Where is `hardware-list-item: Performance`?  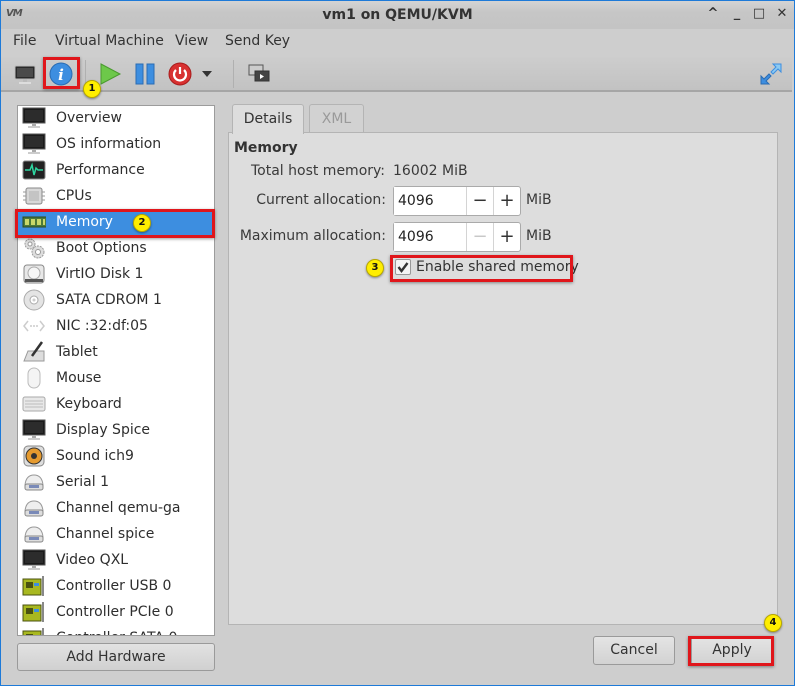 hardware-list-item: Performance is located at coordinates (116, 170).